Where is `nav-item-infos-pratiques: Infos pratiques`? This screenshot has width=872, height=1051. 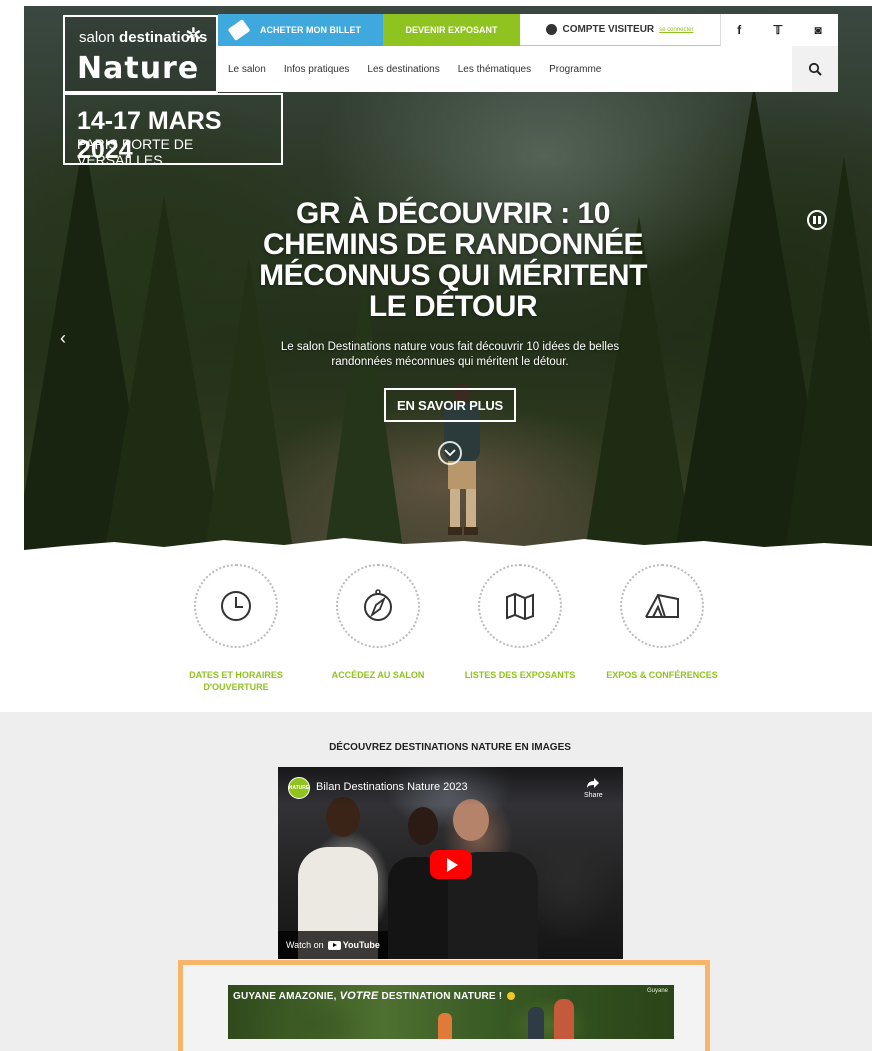
nav-item-infos-pratiques: Infos pratiques is located at coordinates (317, 69).